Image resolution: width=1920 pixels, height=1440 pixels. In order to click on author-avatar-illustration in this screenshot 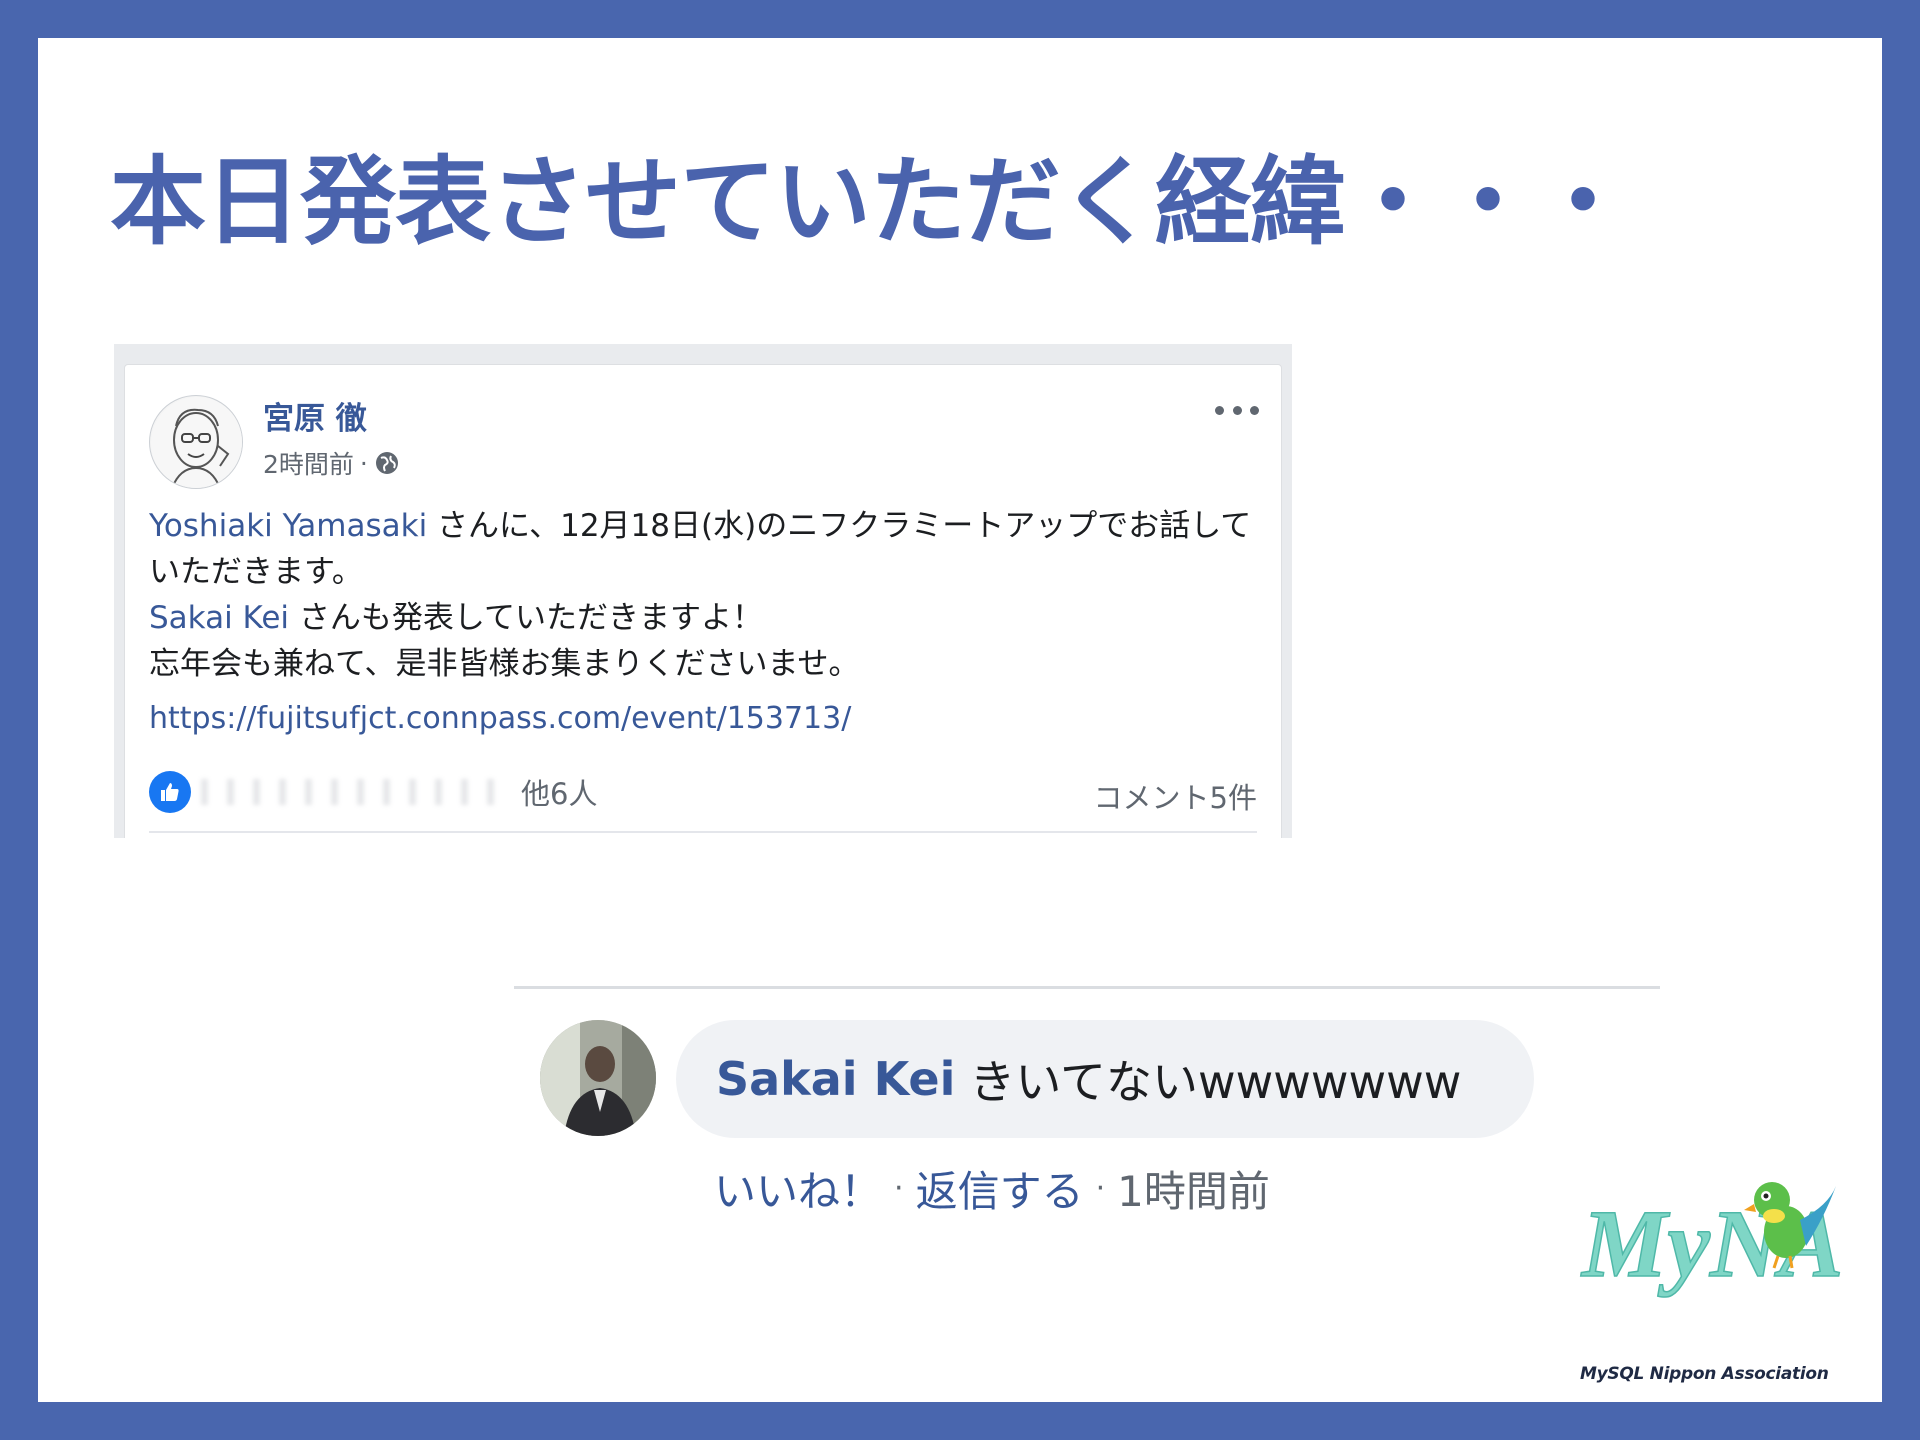, I will do `click(196, 442)`.